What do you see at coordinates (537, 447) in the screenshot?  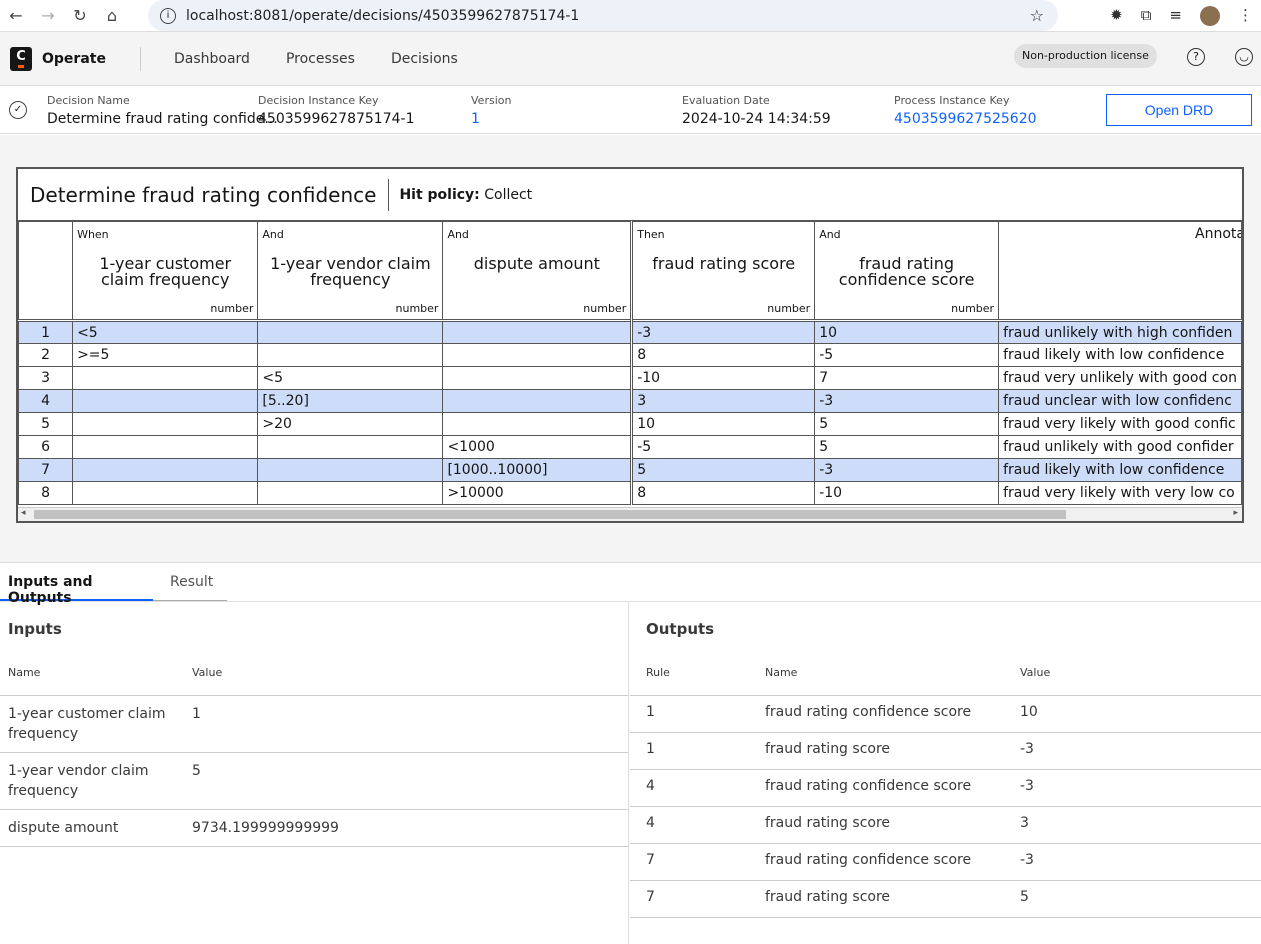 I see `rule-cell: <1000` at bounding box center [537, 447].